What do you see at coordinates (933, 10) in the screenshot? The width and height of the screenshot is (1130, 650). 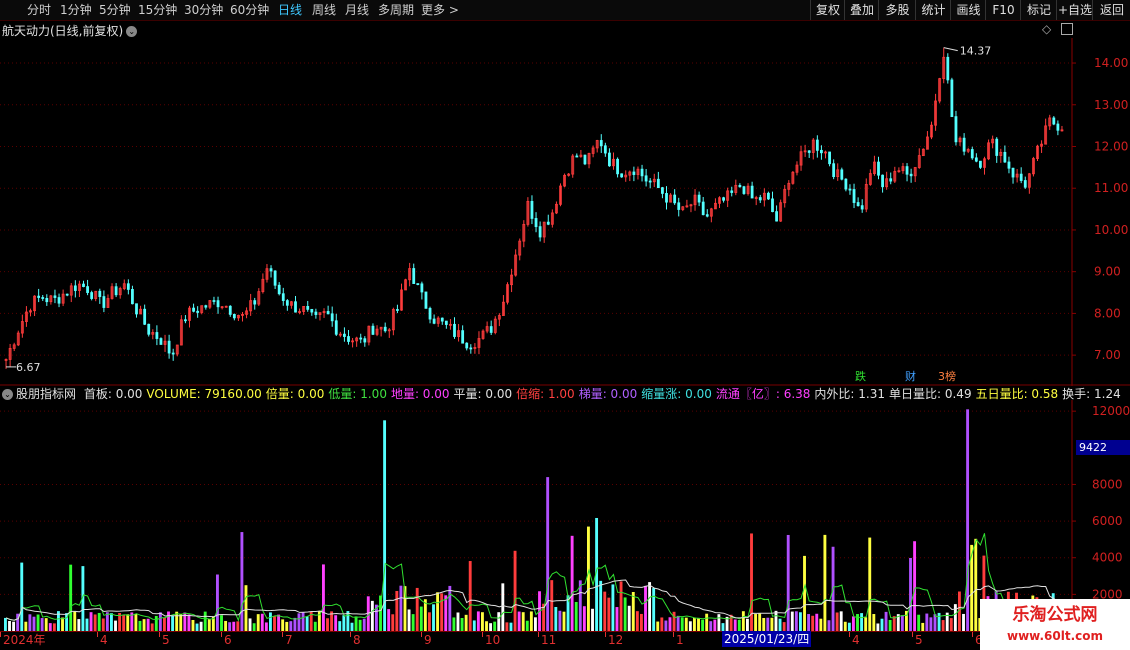 I see `toolbar-button-3: 统计` at bounding box center [933, 10].